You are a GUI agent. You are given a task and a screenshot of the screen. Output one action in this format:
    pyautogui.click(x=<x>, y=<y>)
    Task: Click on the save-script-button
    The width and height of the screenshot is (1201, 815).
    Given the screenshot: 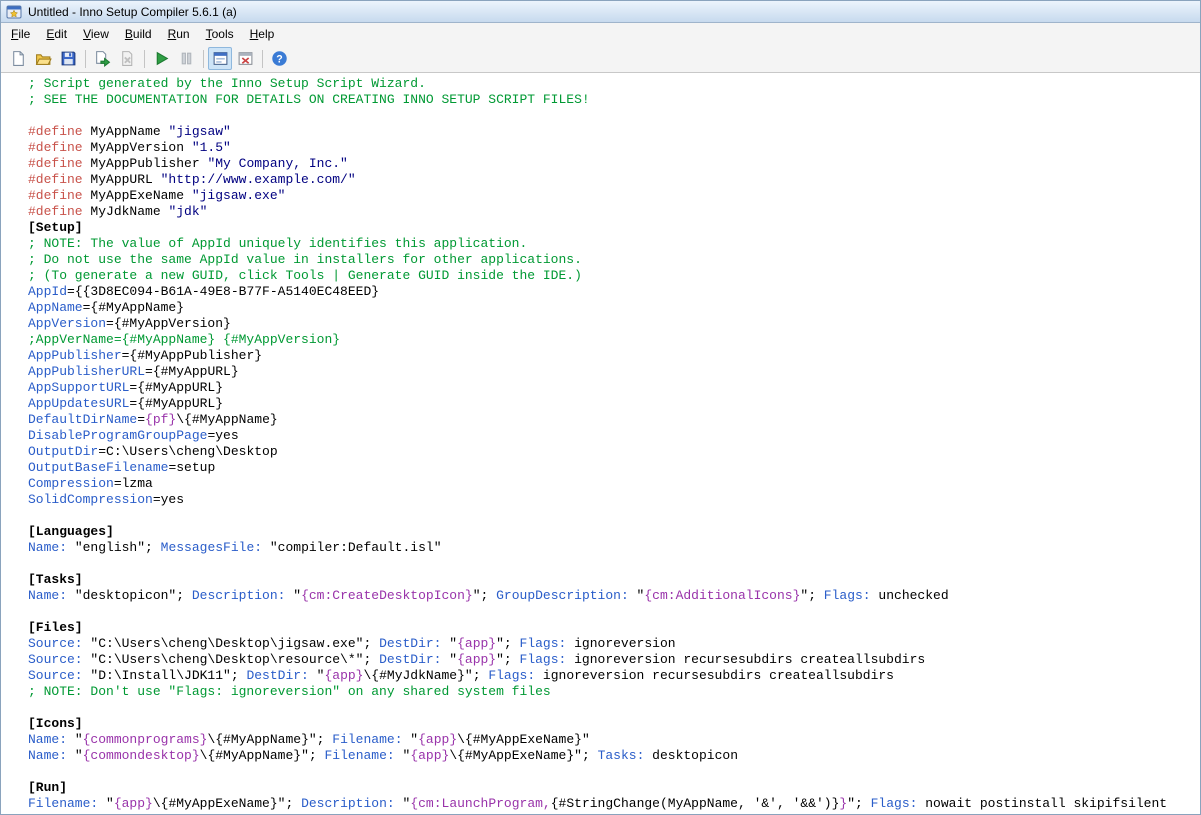 What is the action you would take?
    pyautogui.click(x=68, y=58)
    